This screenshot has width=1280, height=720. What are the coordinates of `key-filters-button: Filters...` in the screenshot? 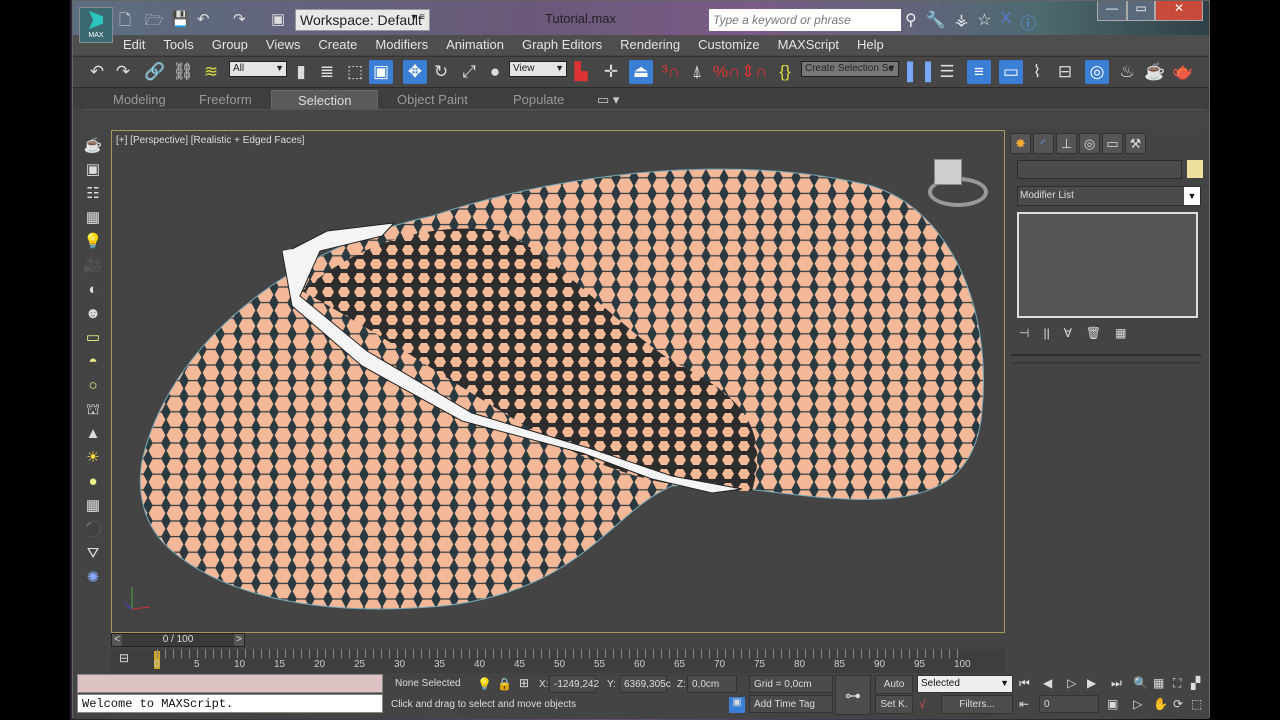 It's located at (977, 704).